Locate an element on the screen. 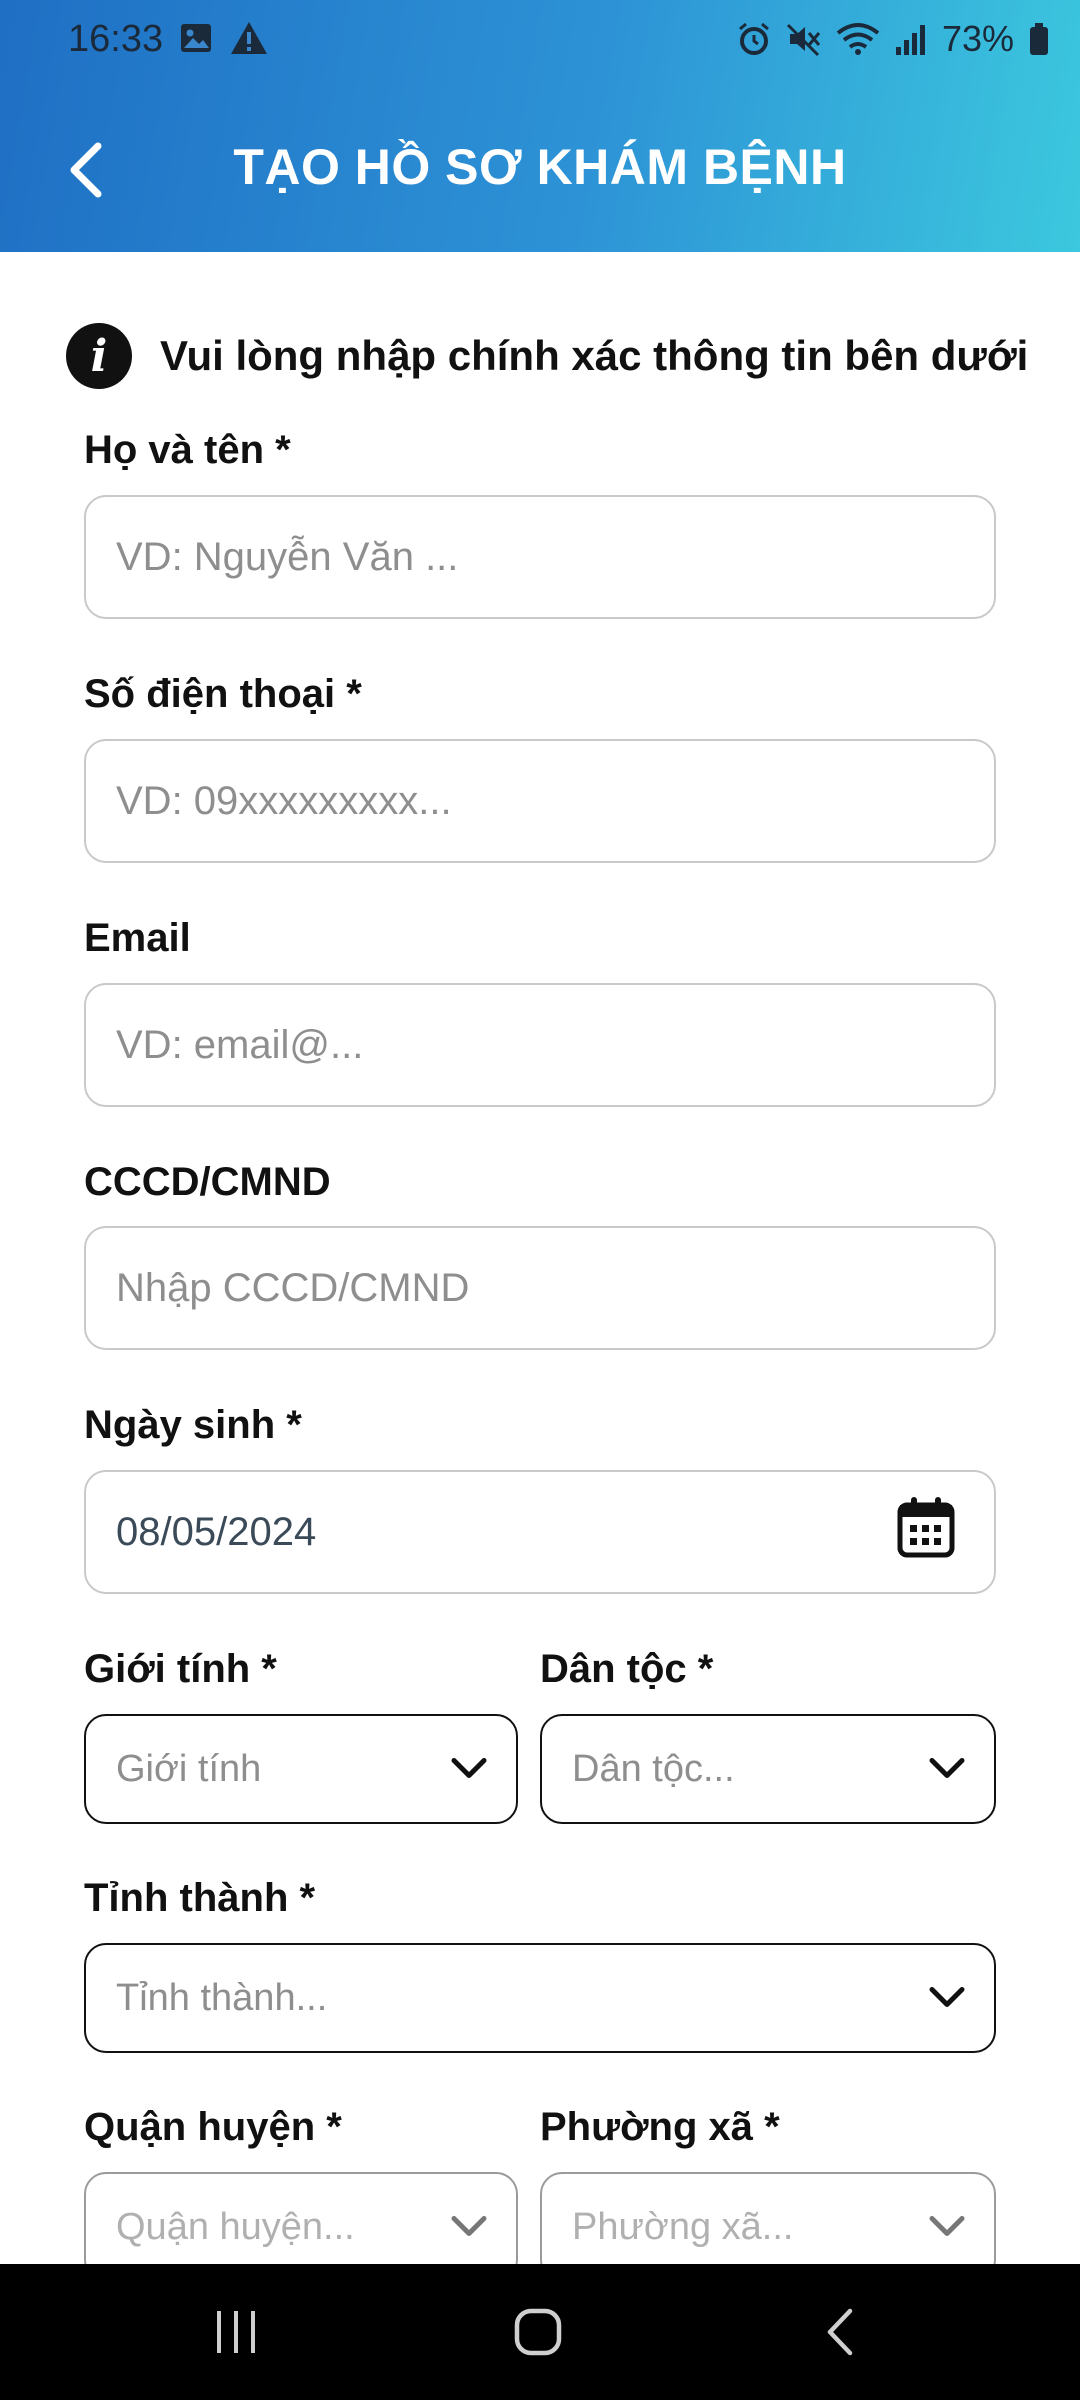 The width and height of the screenshot is (1080, 2400). id-card-placeholder: Nhập CCCD/CMND is located at coordinates (293, 1287).